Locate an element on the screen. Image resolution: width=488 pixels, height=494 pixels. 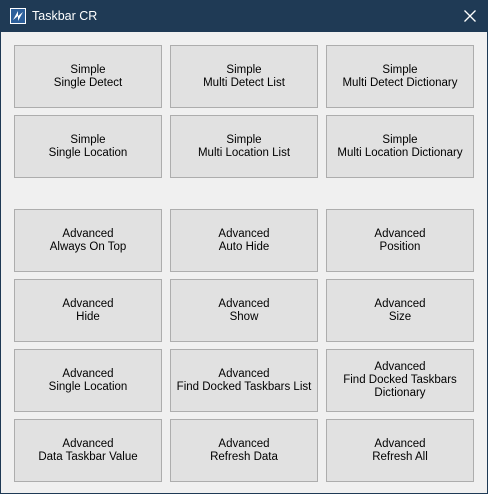
advanced-refresh-all-button: Advanced Refresh All is located at coordinates (400, 450).